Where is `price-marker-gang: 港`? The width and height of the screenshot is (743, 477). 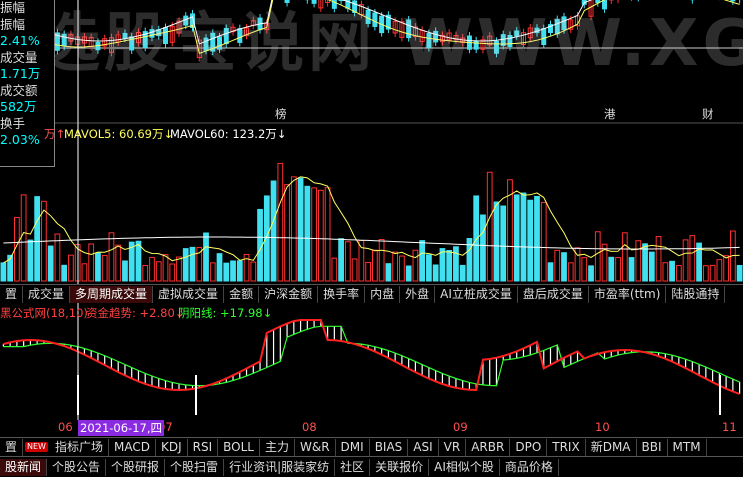 price-marker-gang: 港 is located at coordinates (610, 114).